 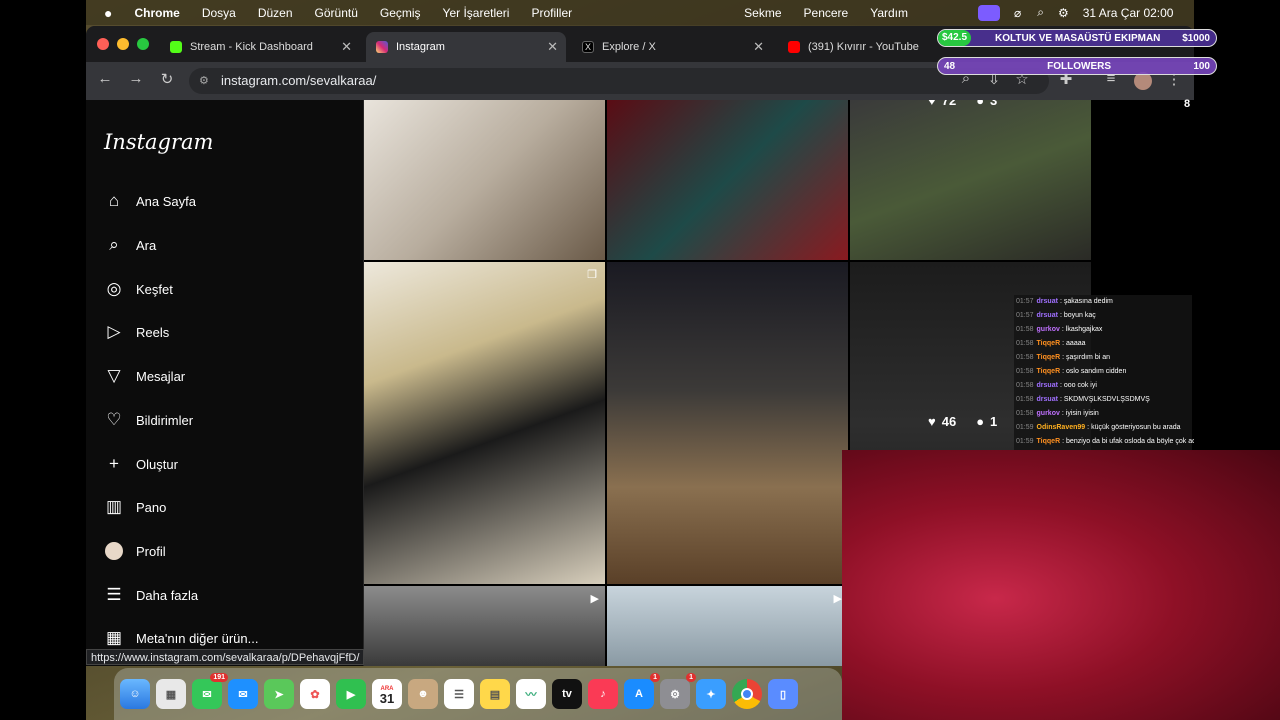 What do you see at coordinates (495, 694) in the screenshot?
I see `notes-icon: ▤` at bounding box center [495, 694].